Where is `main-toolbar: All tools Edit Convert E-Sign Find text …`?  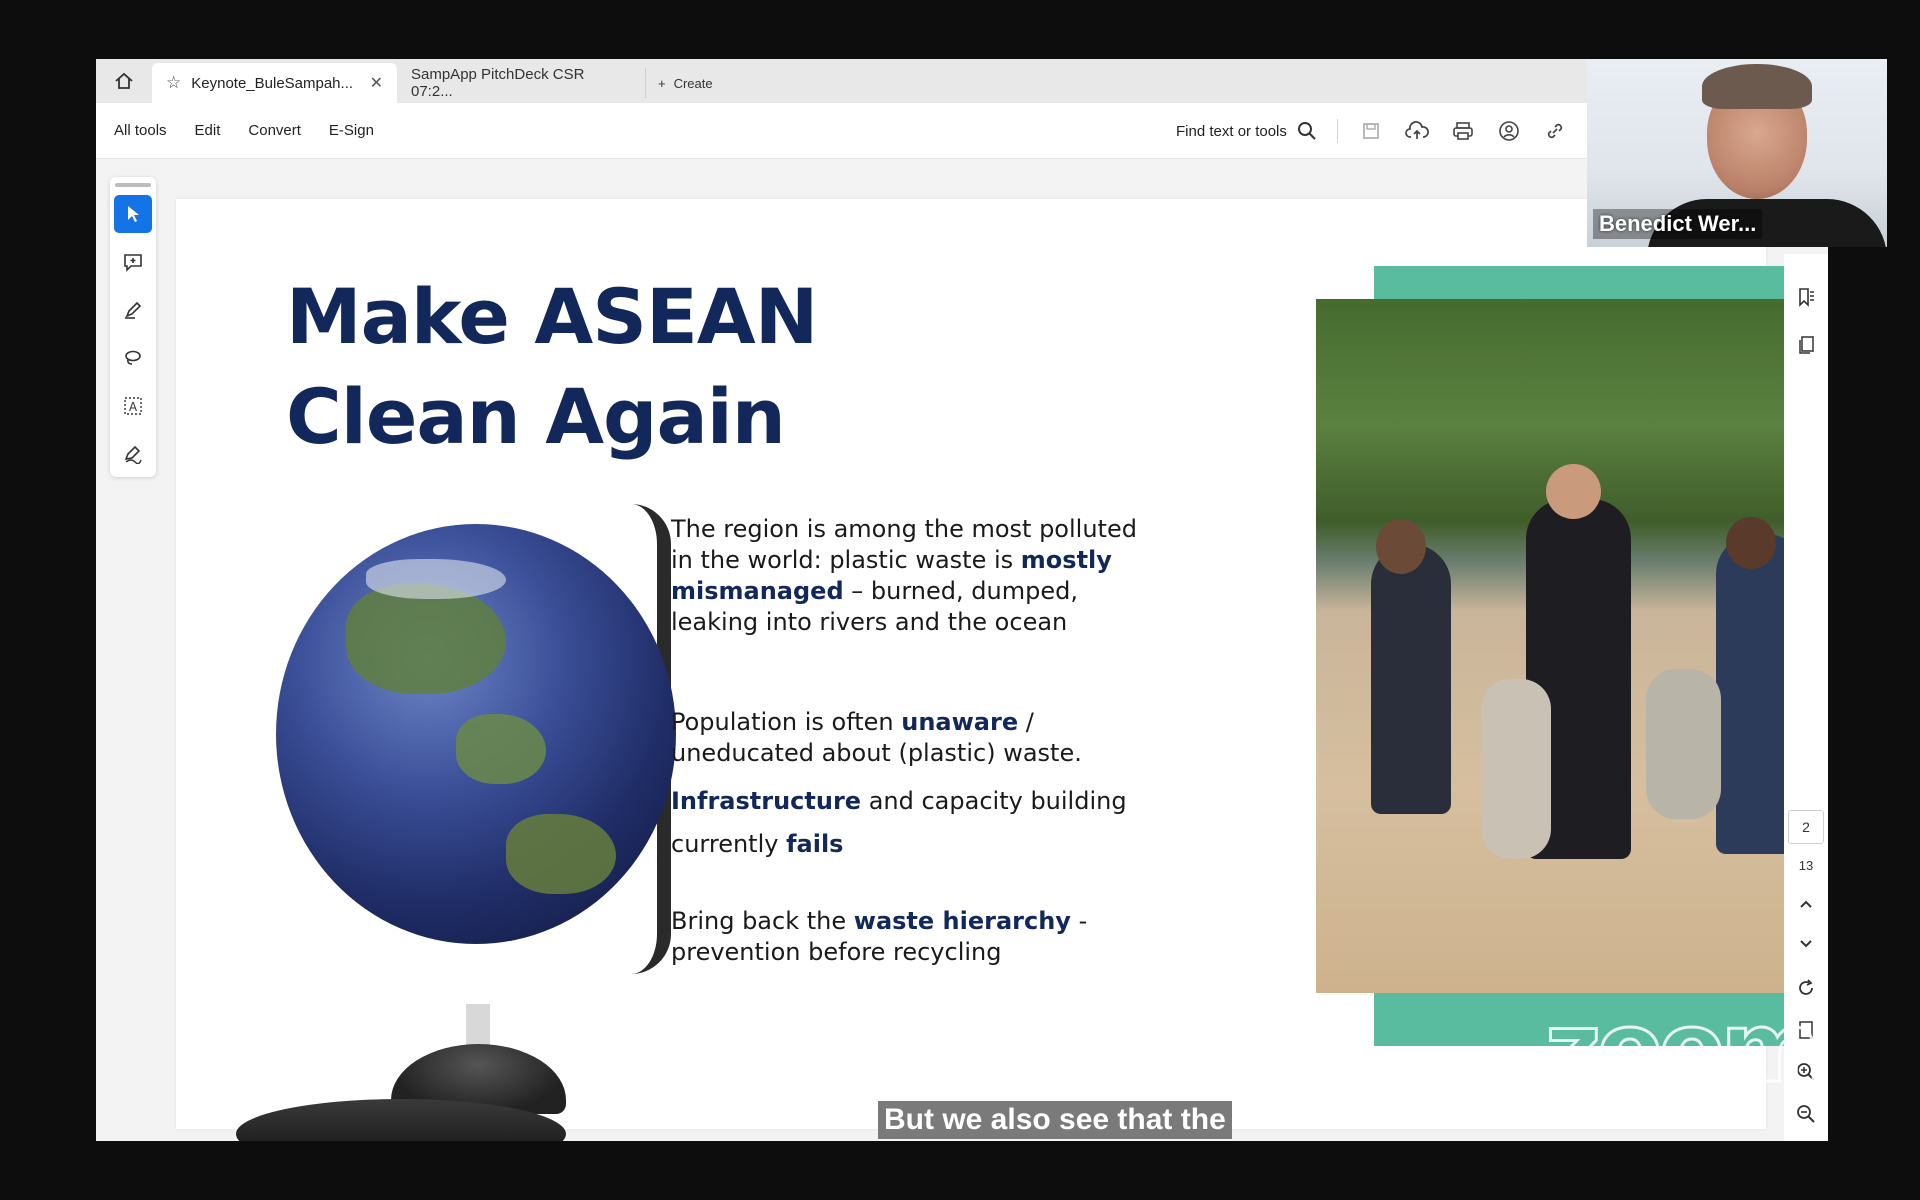 main-toolbar: All tools Edit Convert E-Sign Find text … is located at coordinates (962, 131).